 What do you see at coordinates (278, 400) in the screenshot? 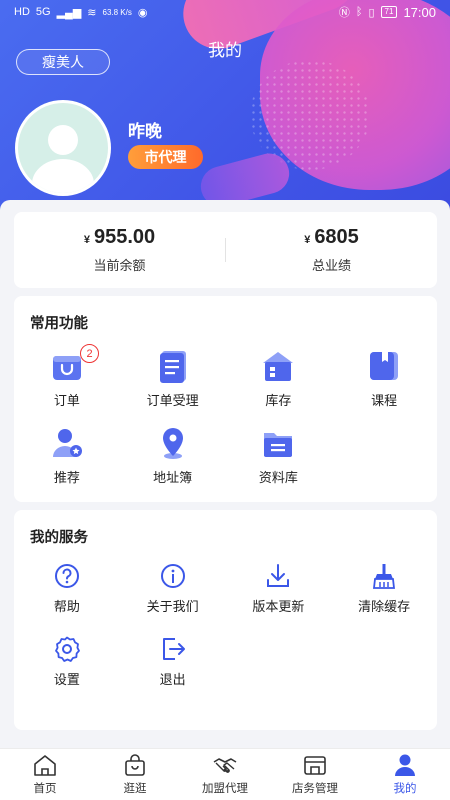
I see `function-label: 库存` at bounding box center [278, 400].